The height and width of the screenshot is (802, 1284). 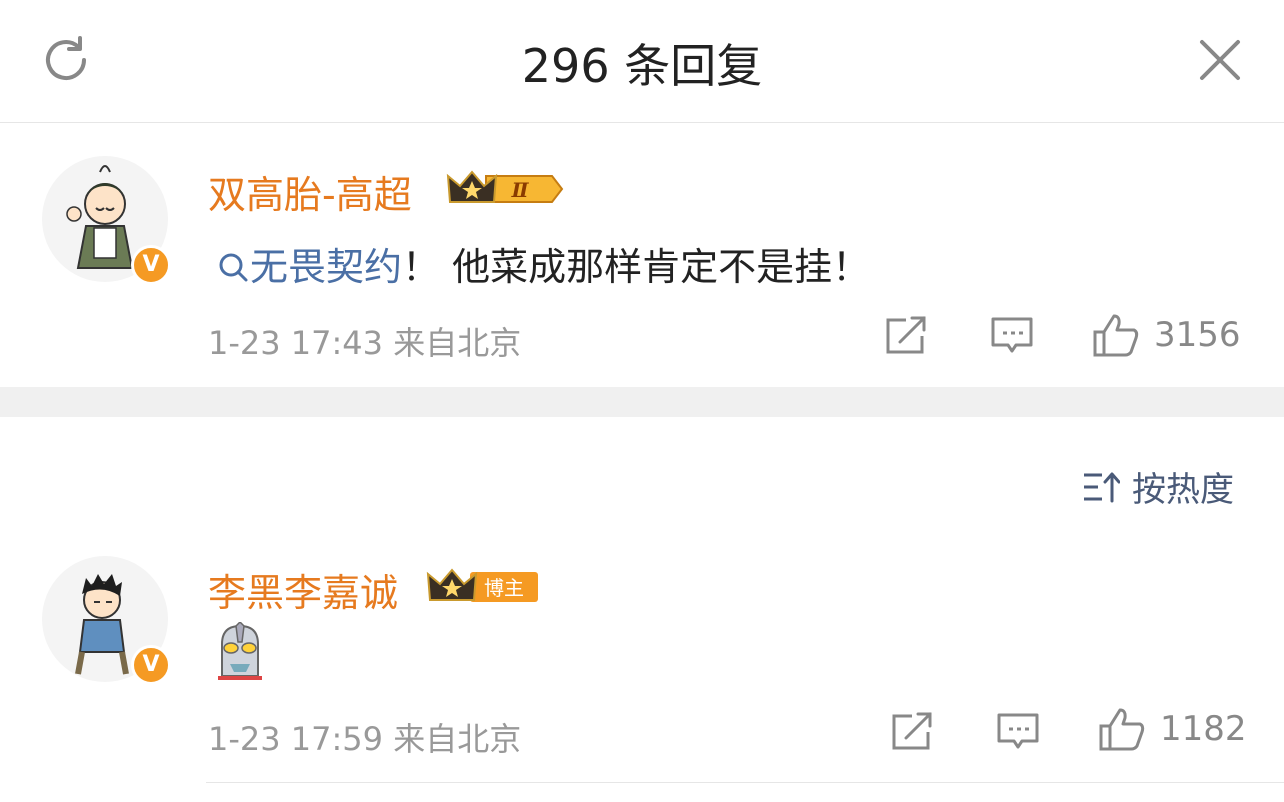 I want to click on sort-icon, so click(x=1102, y=487).